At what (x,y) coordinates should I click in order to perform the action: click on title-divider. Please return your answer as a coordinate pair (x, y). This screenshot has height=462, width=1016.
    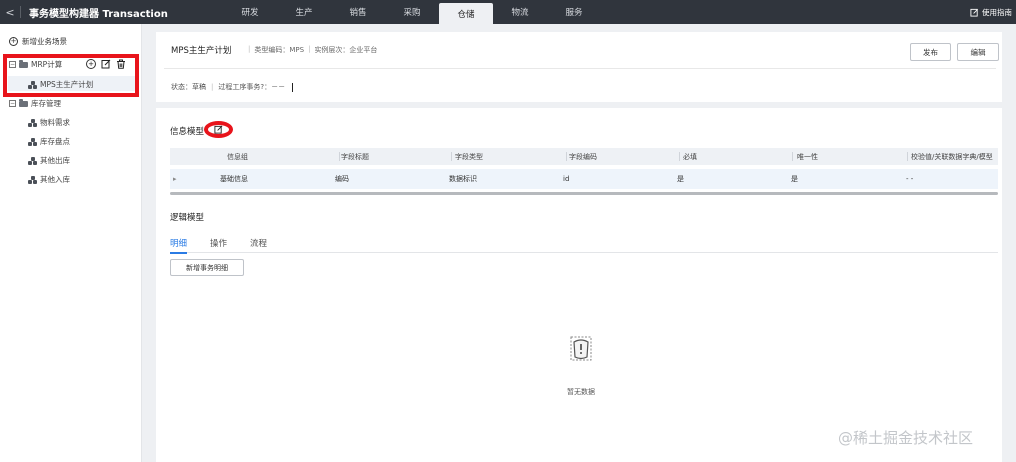
    Looking at the image, I should click on (20, 12).